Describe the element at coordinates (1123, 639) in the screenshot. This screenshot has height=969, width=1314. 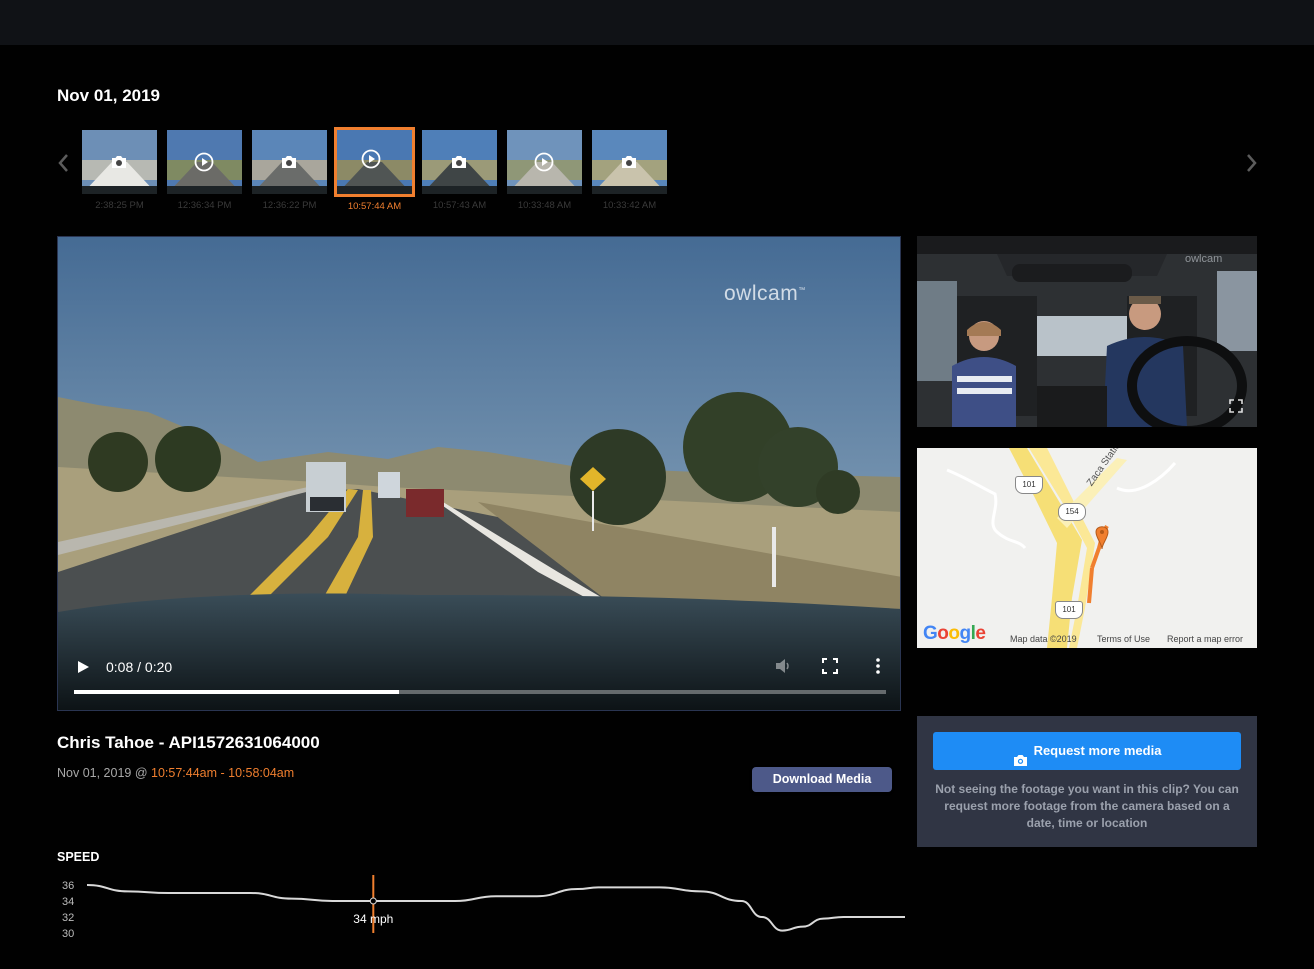
I see `terms-link: Terms of Use` at that location.